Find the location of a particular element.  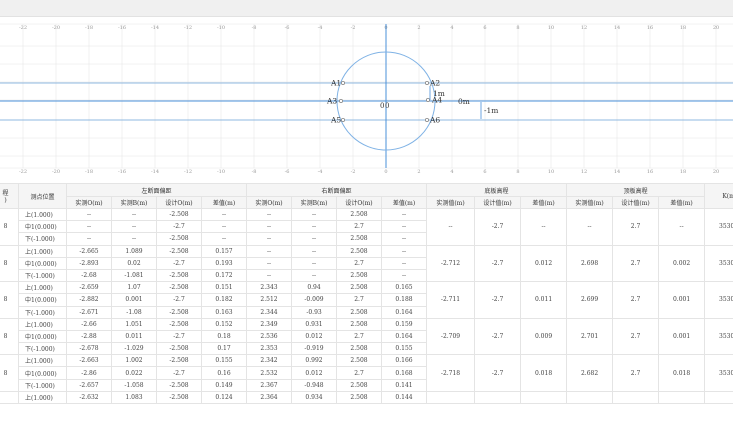

x-tick-label-top: -18 is located at coordinates (89, 28).